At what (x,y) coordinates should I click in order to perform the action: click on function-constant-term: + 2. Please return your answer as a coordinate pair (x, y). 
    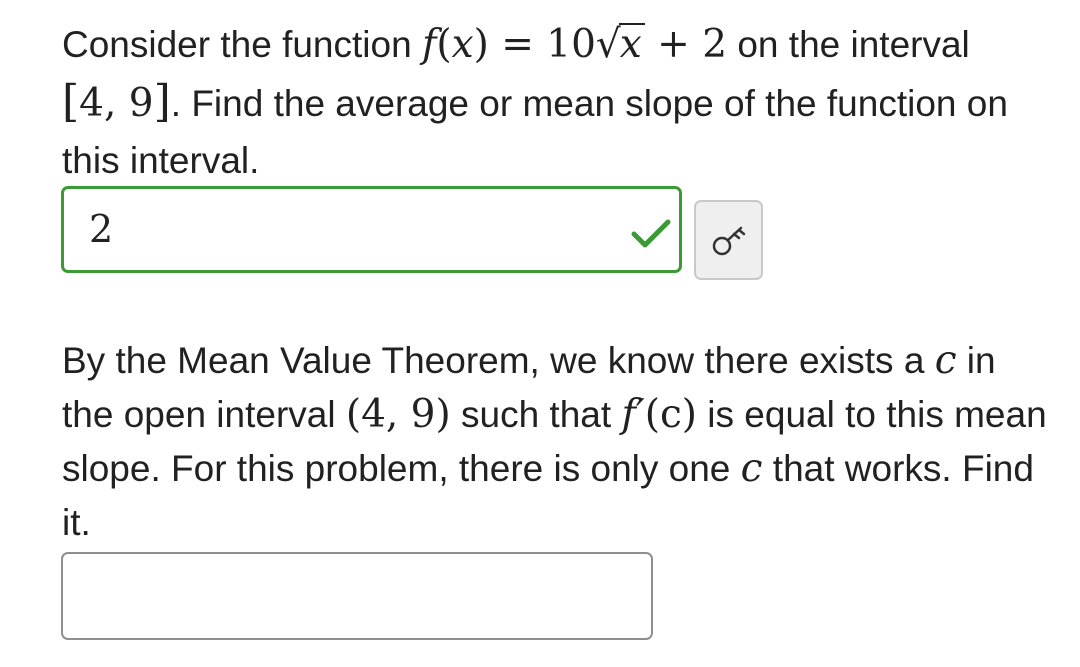
    Looking at the image, I should click on (686, 44).